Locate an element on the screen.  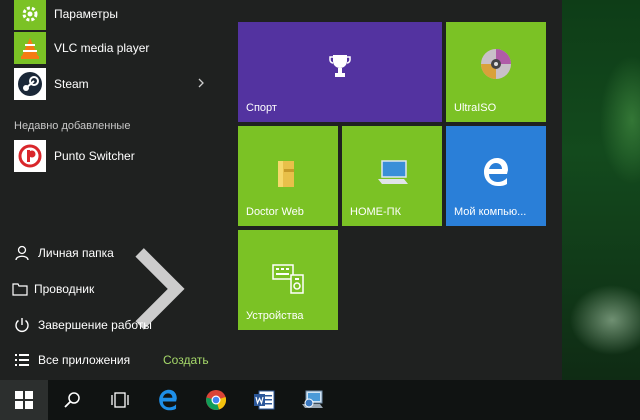
taskbar-edge is located at coordinates (168, 400).